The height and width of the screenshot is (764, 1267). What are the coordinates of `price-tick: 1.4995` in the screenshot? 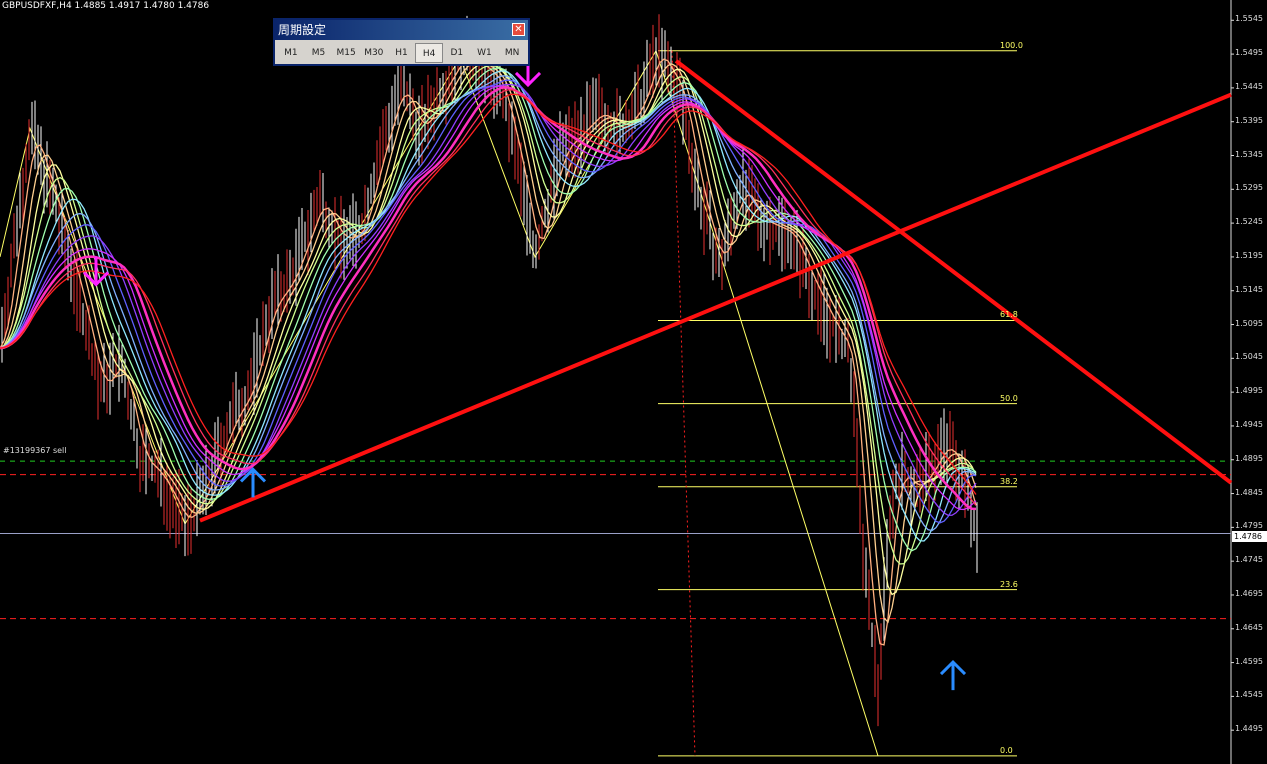 It's located at (1249, 391).